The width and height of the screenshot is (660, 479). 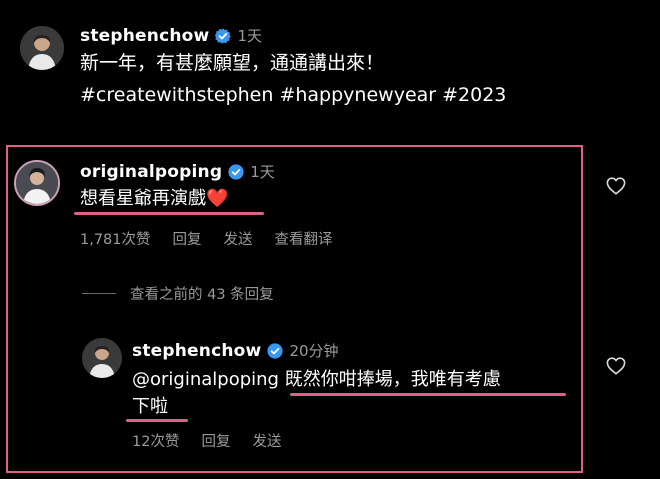 What do you see at coordinates (42, 48) in the screenshot?
I see `post-avatar` at bounding box center [42, 48].